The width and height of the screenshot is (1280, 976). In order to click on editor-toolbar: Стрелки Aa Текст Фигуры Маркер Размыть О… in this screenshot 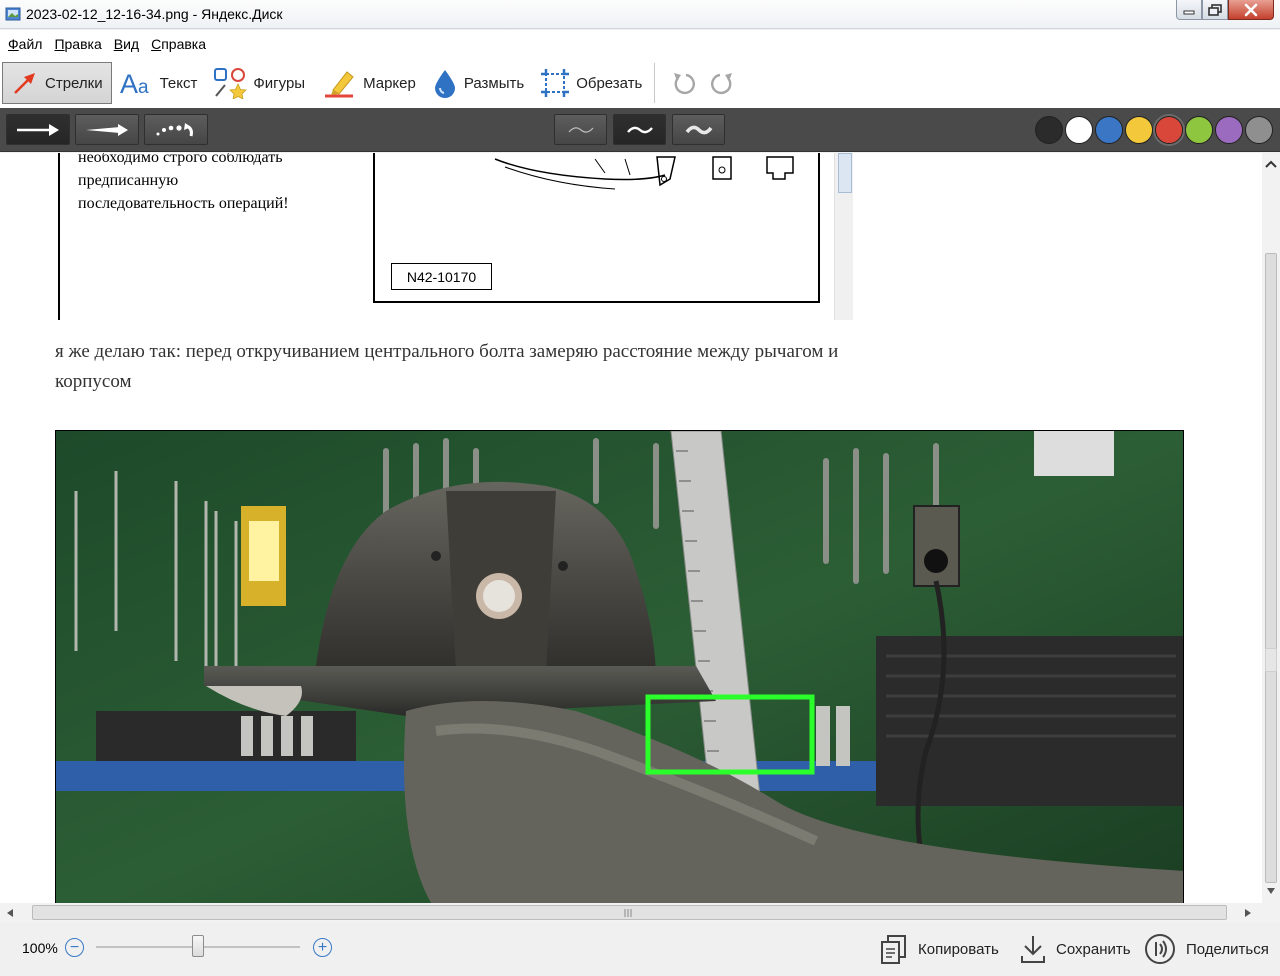, I will do `click(640, 83)`.